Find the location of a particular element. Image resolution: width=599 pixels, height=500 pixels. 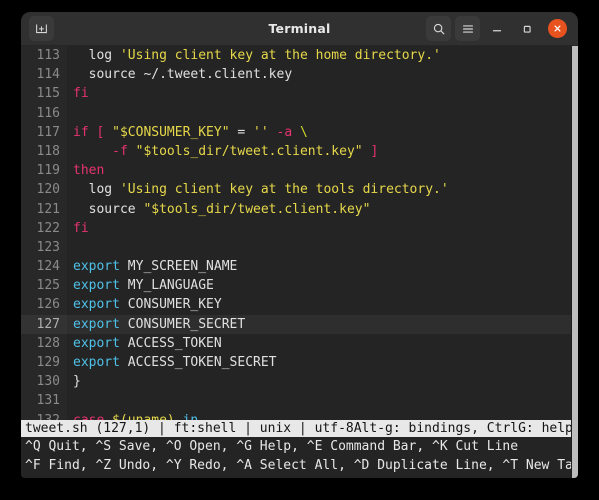

search-icon is located at coordinates (438, 28).